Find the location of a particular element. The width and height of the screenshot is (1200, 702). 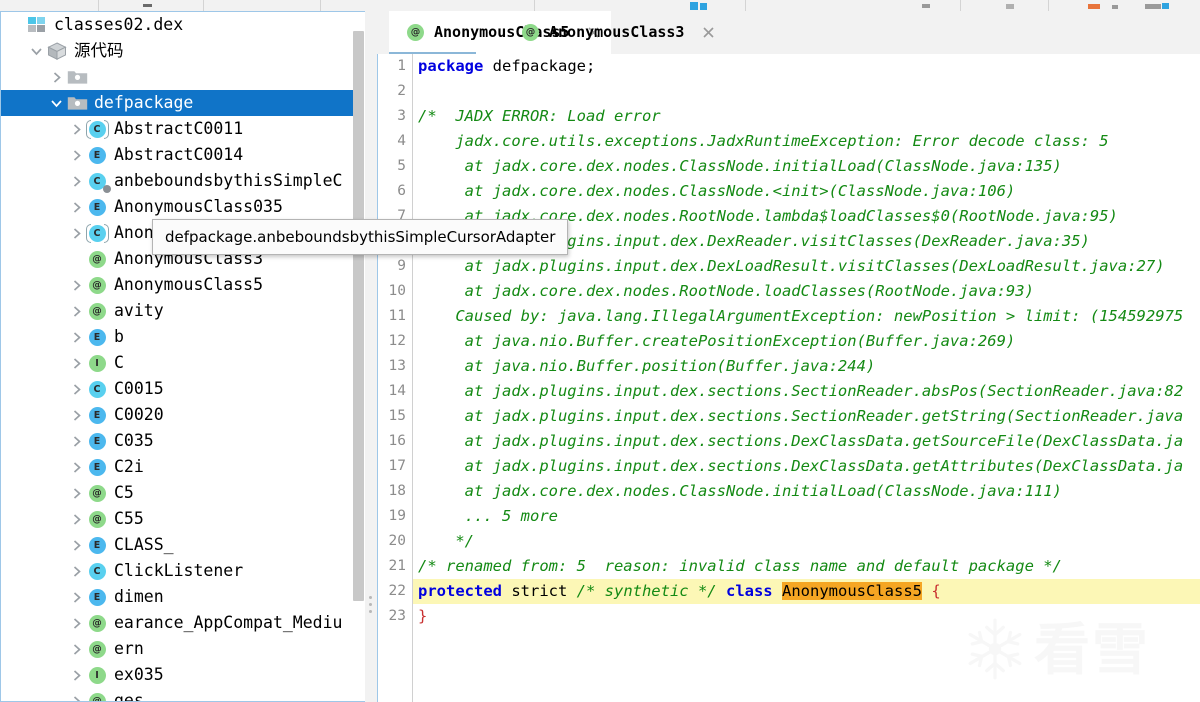

enum-icon: E is located at coordinates (97, 207).